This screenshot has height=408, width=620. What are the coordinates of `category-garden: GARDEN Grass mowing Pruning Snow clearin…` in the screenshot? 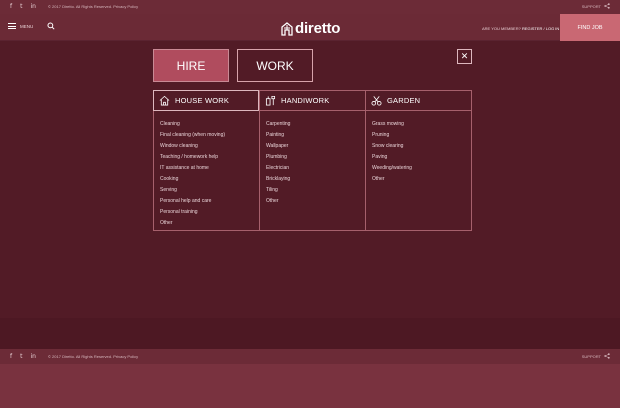 It's located at (418, 160).